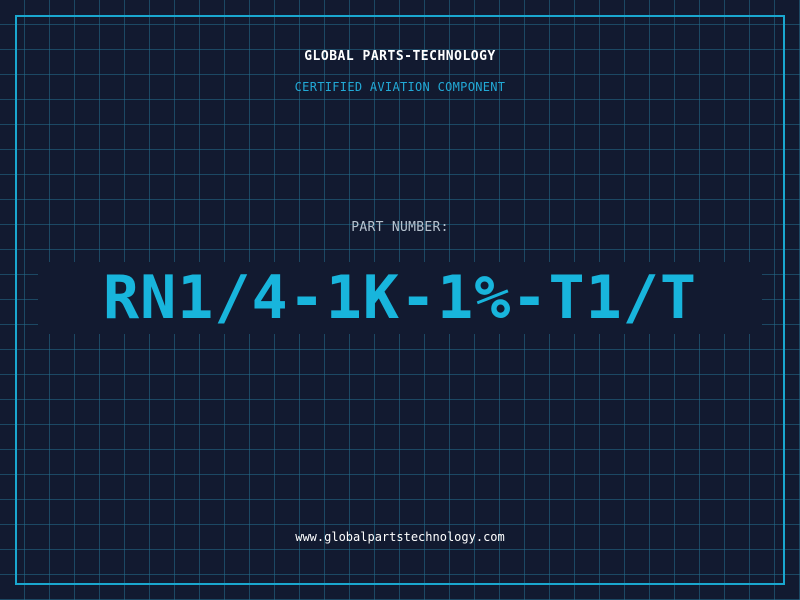 Image resolution: width=800 pixels, height=600 pixels. Describe the element at coordinates (400, 227) in the screenshot. I see `part-number-label: PART NUMBER:` at that location.